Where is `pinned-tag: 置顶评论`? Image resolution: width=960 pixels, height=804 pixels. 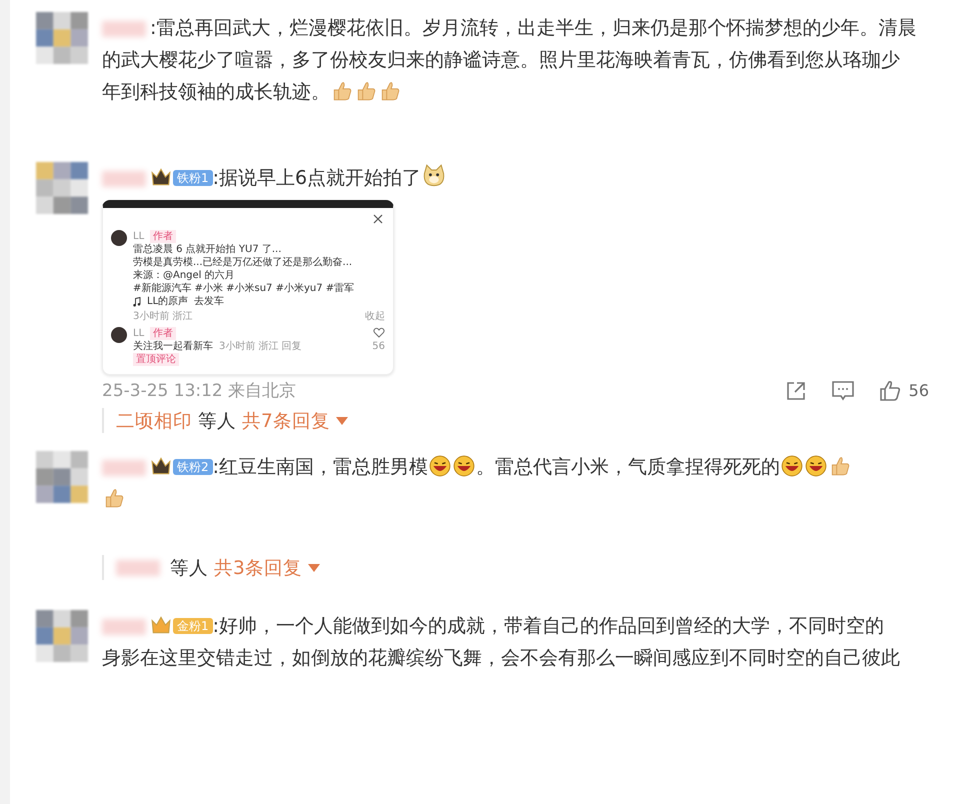
pinned-tag: 置顶评论 is located at coordinates (156, 359).